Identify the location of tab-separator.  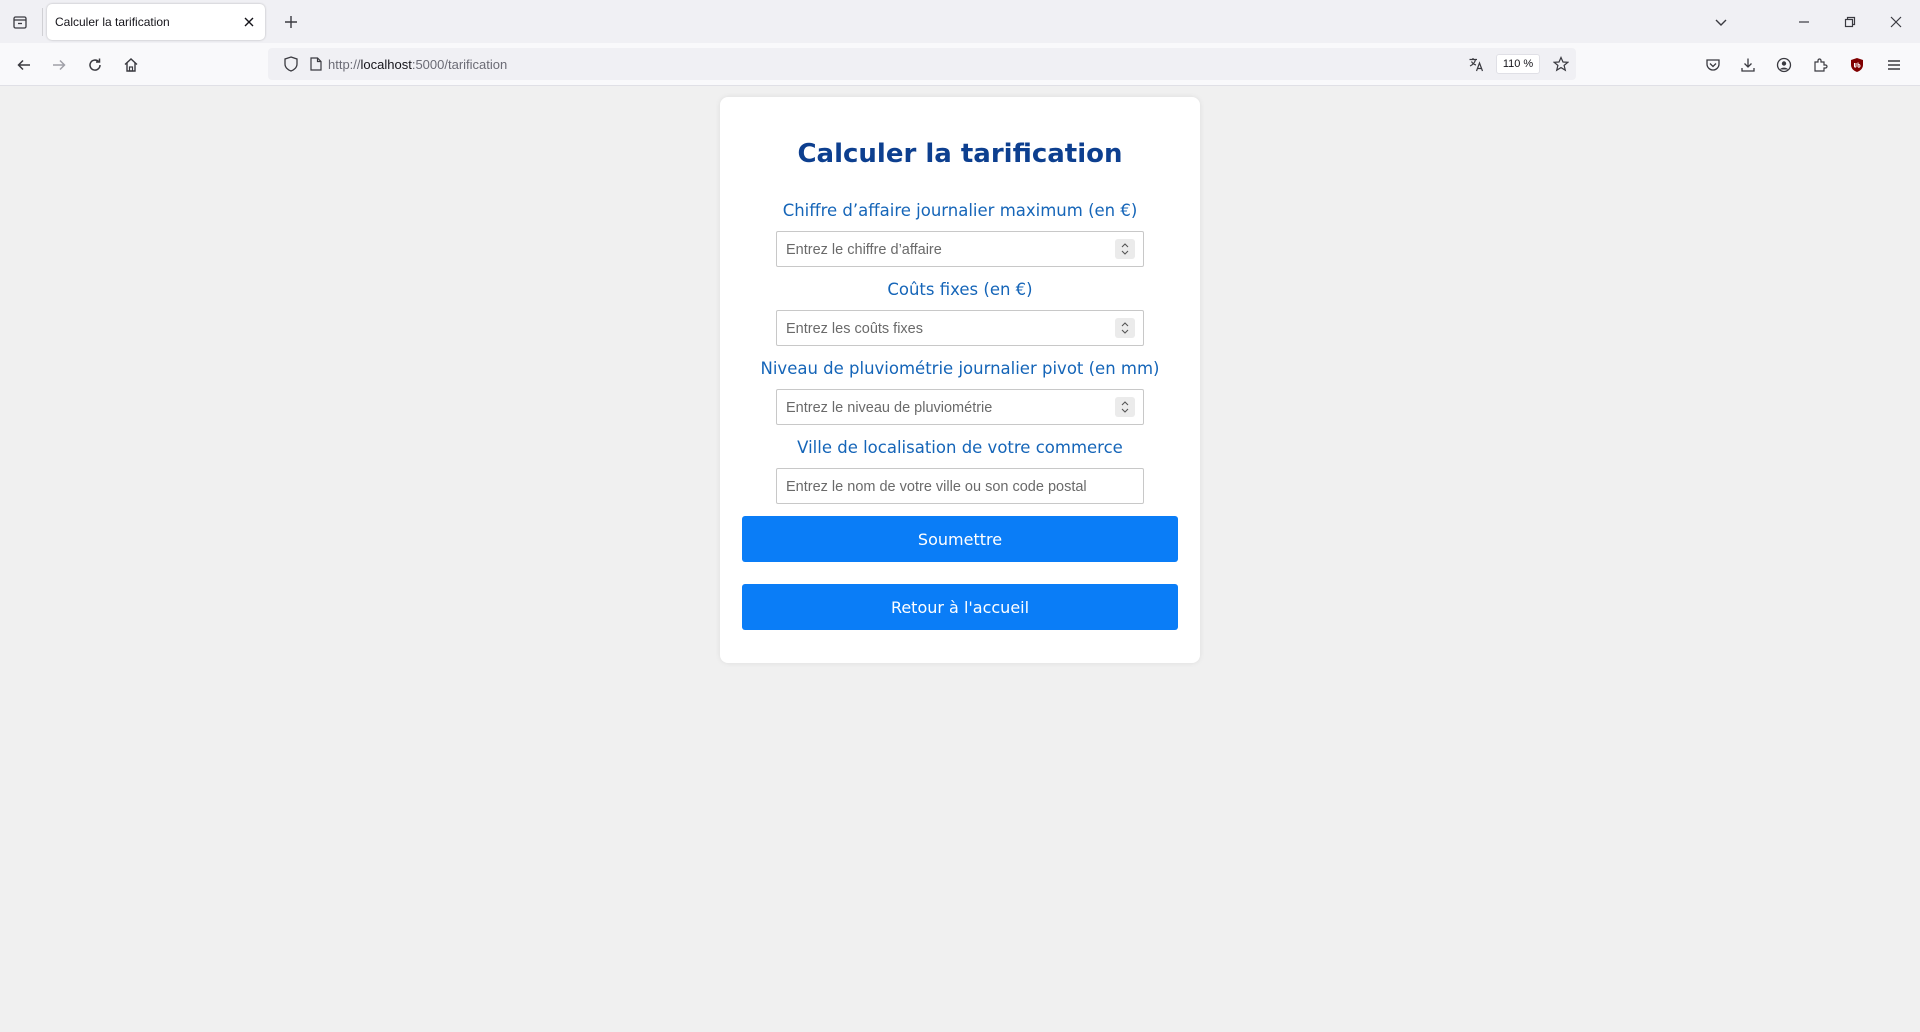
(42, 22).